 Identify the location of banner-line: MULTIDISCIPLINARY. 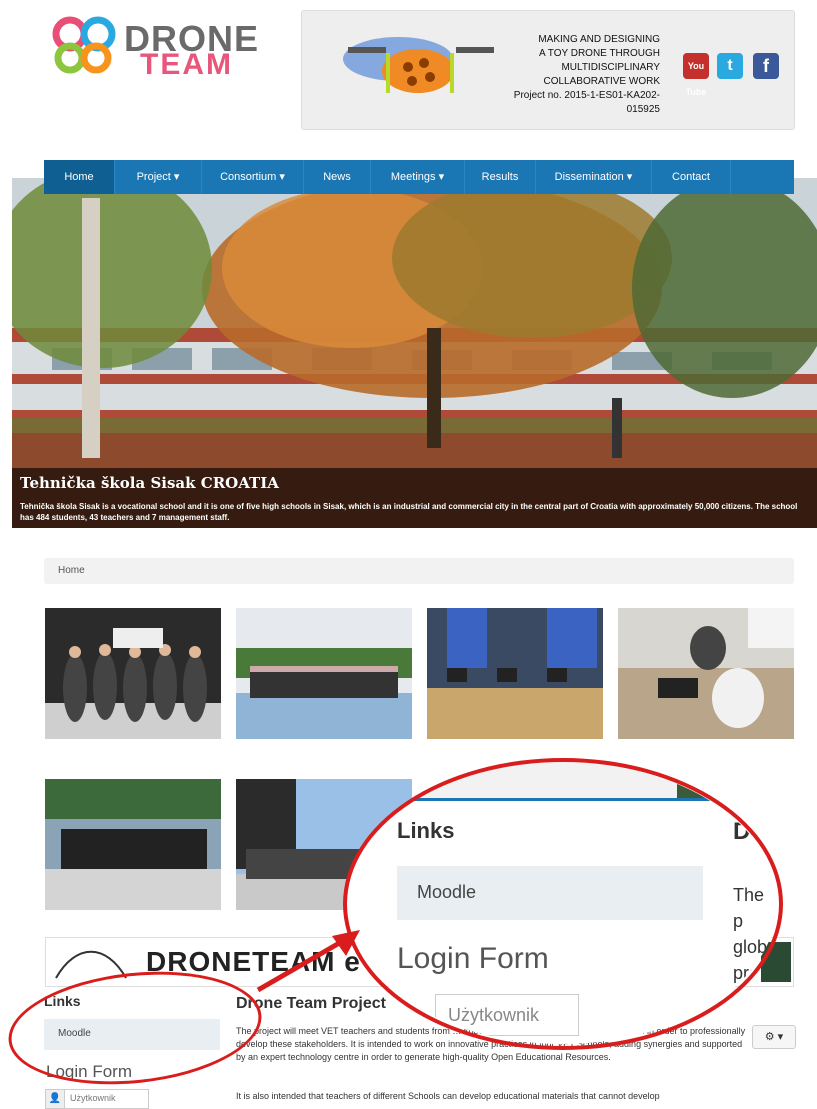
(610, 67).